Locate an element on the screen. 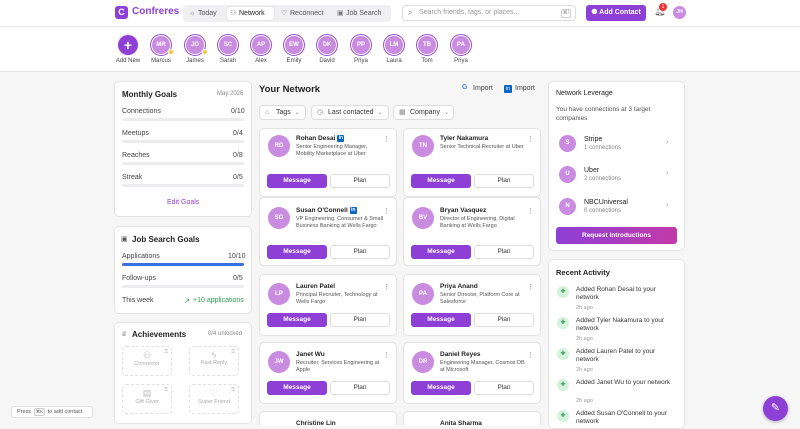 This screenshot has width=800, height=429. filter-tags: ⌂ Tags ⌄ is located at coordinates (282, 112).